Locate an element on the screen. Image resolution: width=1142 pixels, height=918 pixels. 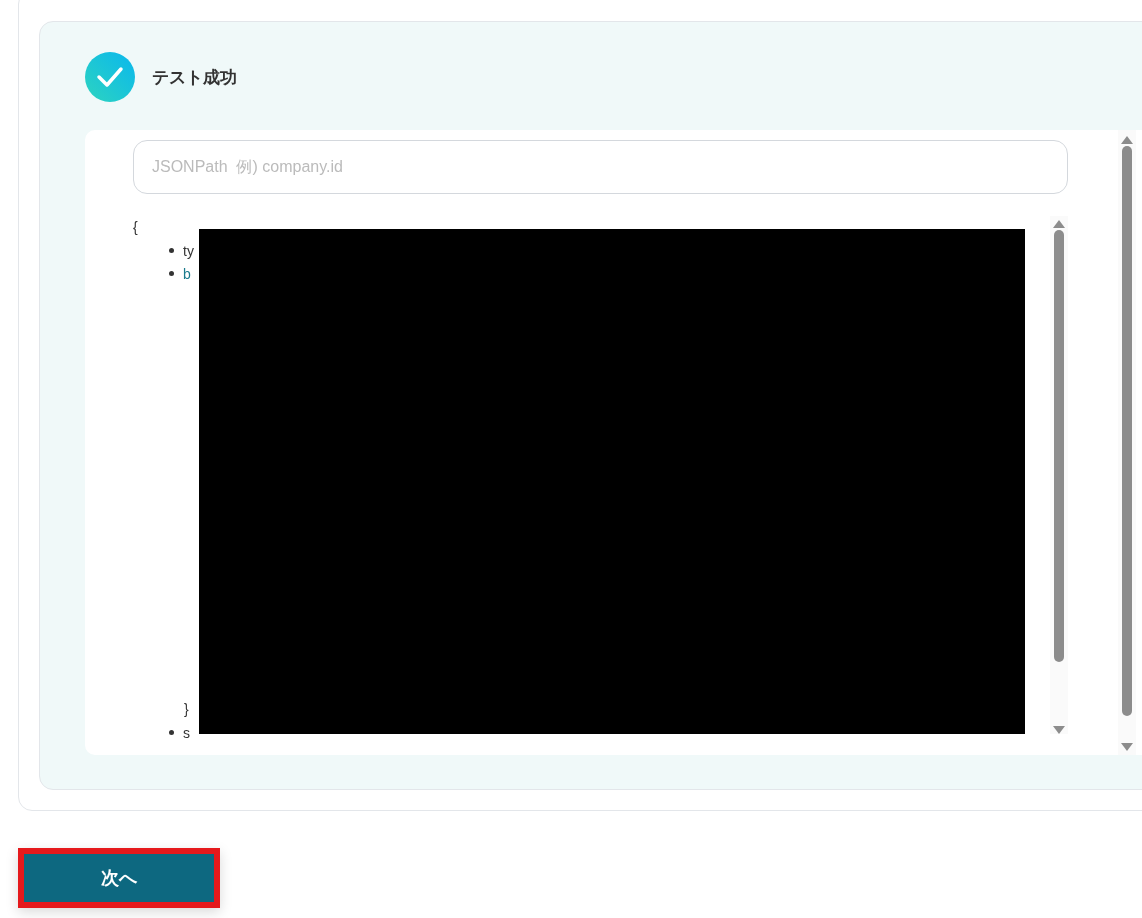
json-brace: } is located at coordinates (186, 709).